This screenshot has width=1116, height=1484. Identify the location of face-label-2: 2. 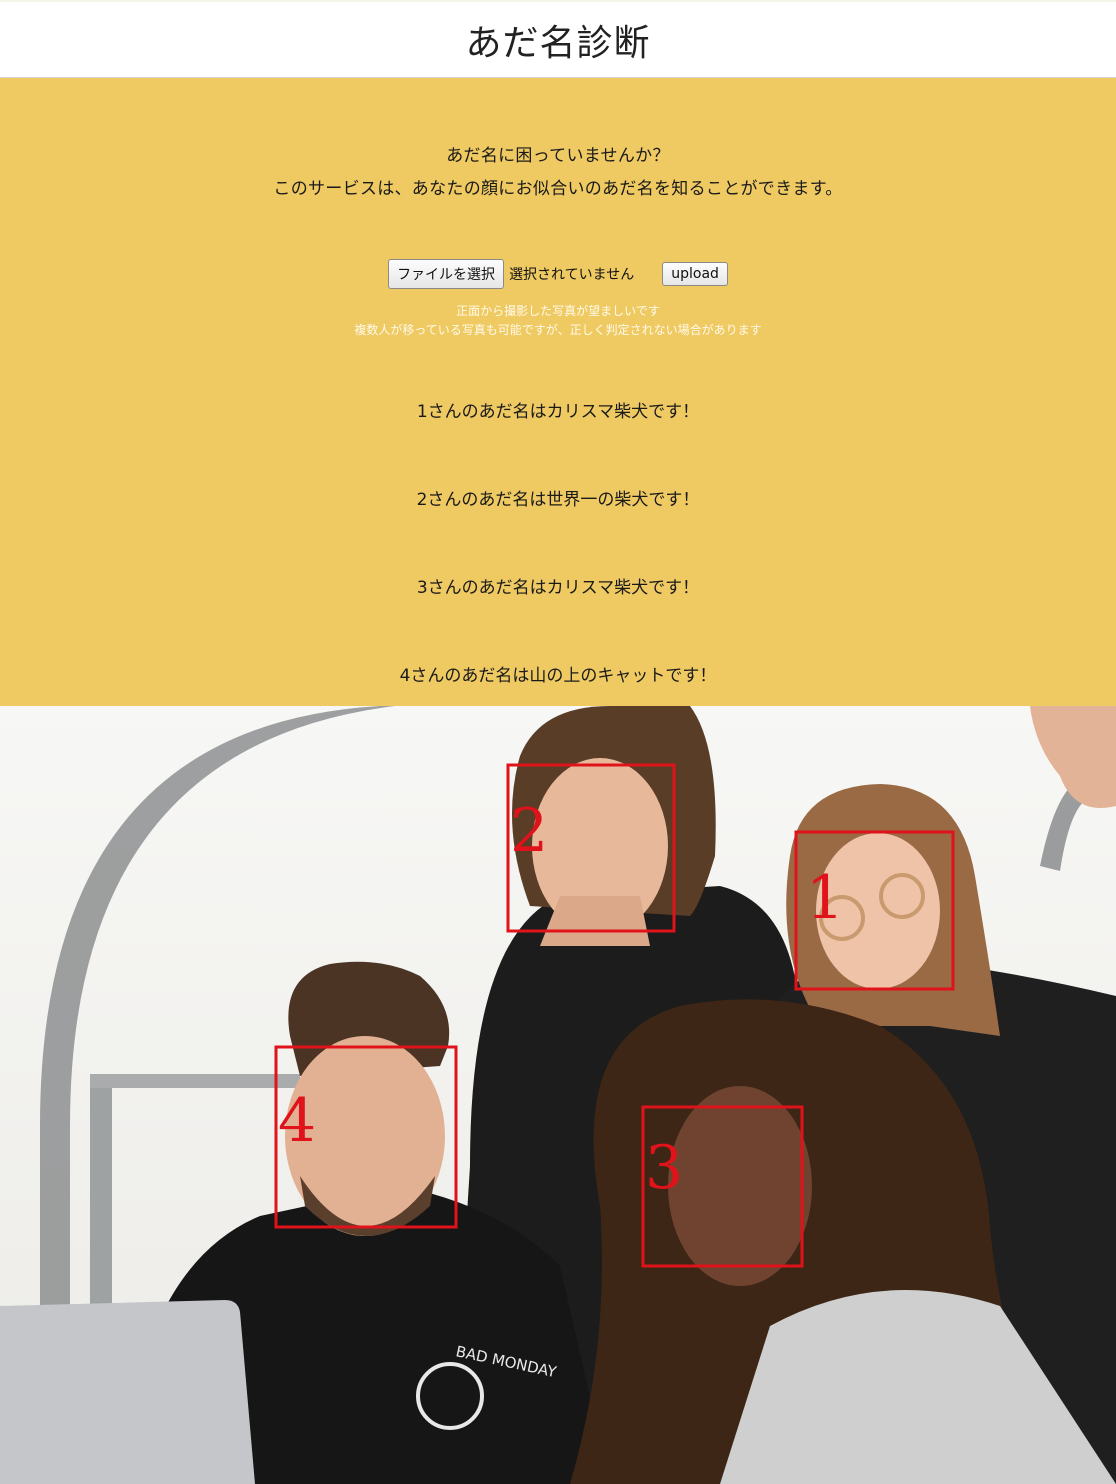
(529, 831).